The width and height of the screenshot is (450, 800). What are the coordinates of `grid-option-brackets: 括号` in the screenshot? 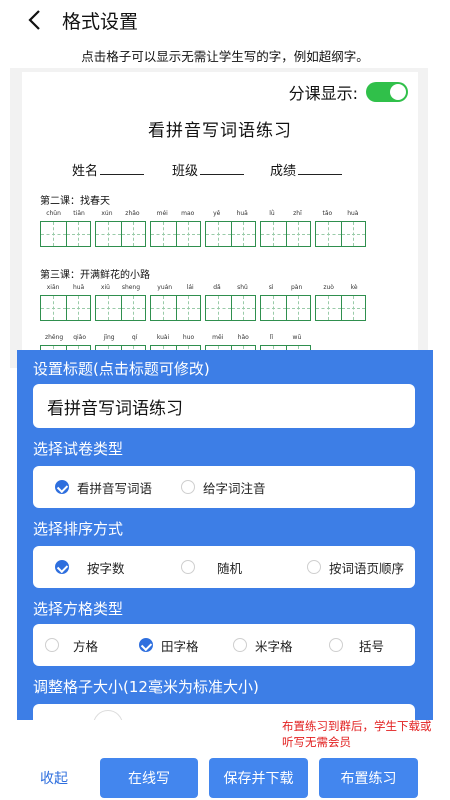 It's located at (356, 645).